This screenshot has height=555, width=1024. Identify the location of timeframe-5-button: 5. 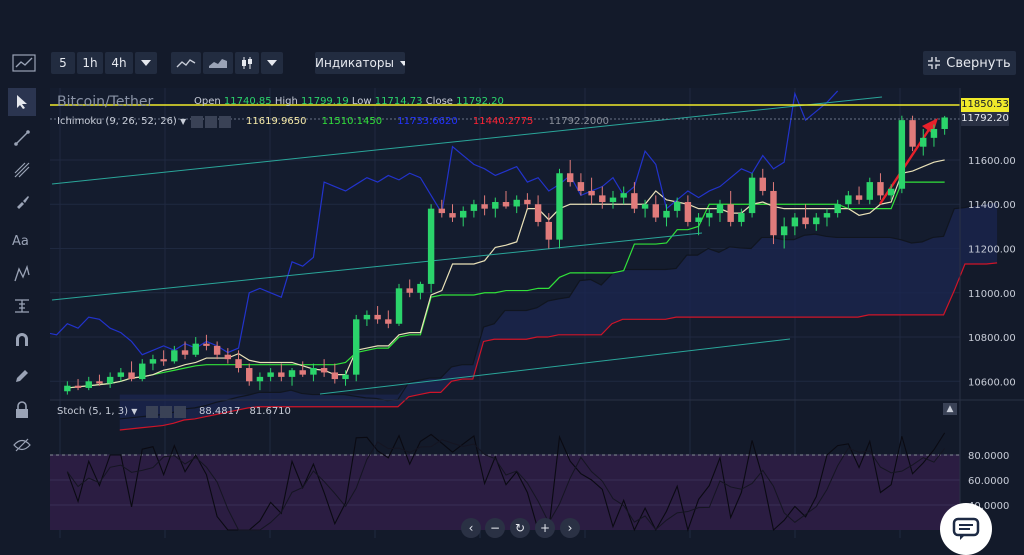
(63, 63).